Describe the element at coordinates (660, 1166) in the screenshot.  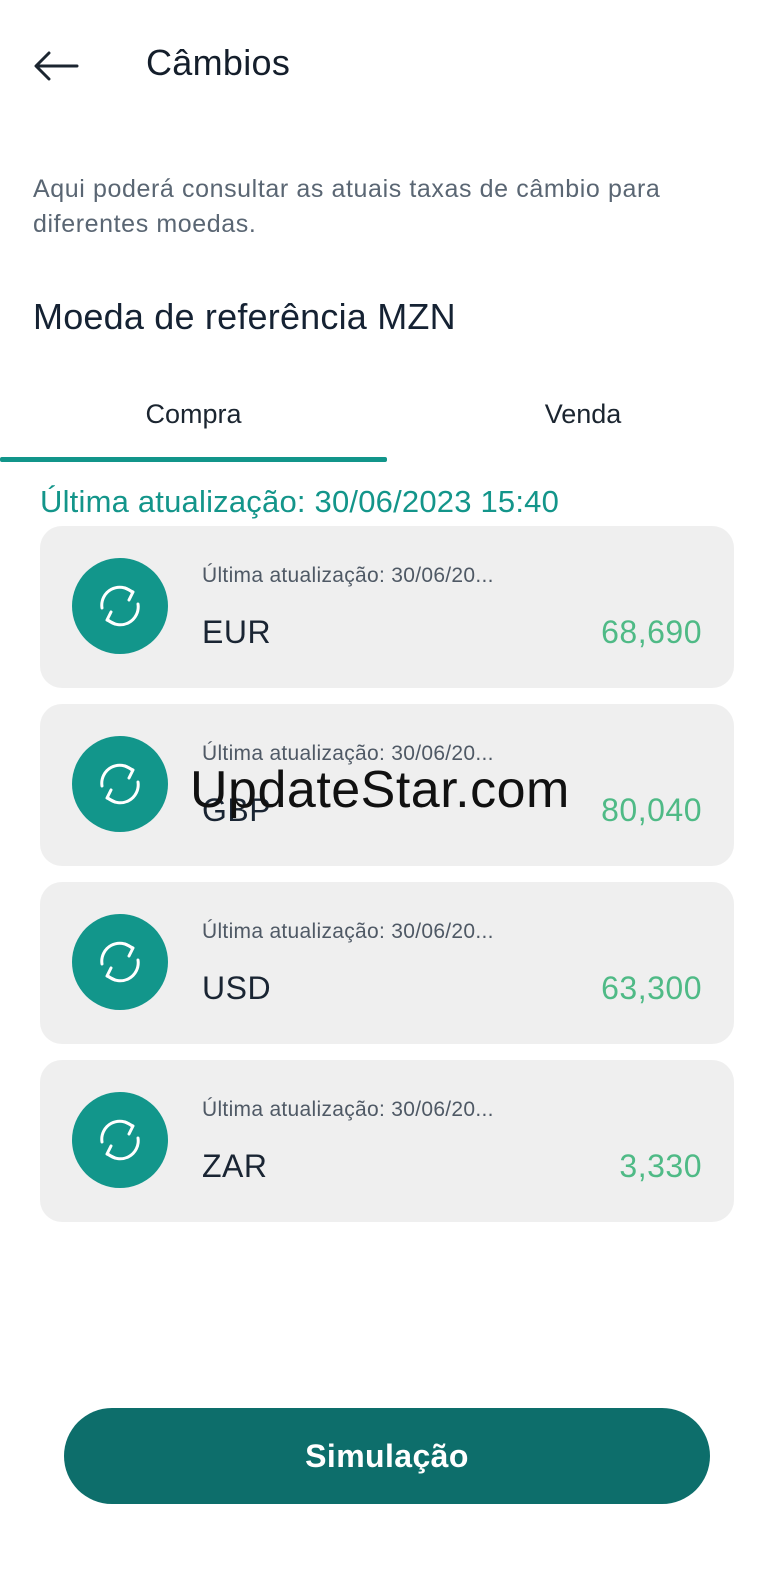
I see `currency-rate: 3,330` at that location.